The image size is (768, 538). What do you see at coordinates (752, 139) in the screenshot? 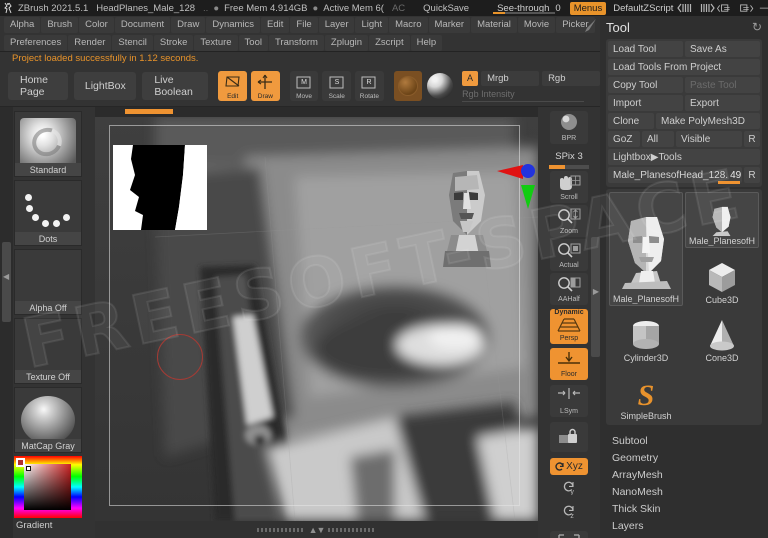
I see `goz-r-button: R` at bounding box center [752, 139].